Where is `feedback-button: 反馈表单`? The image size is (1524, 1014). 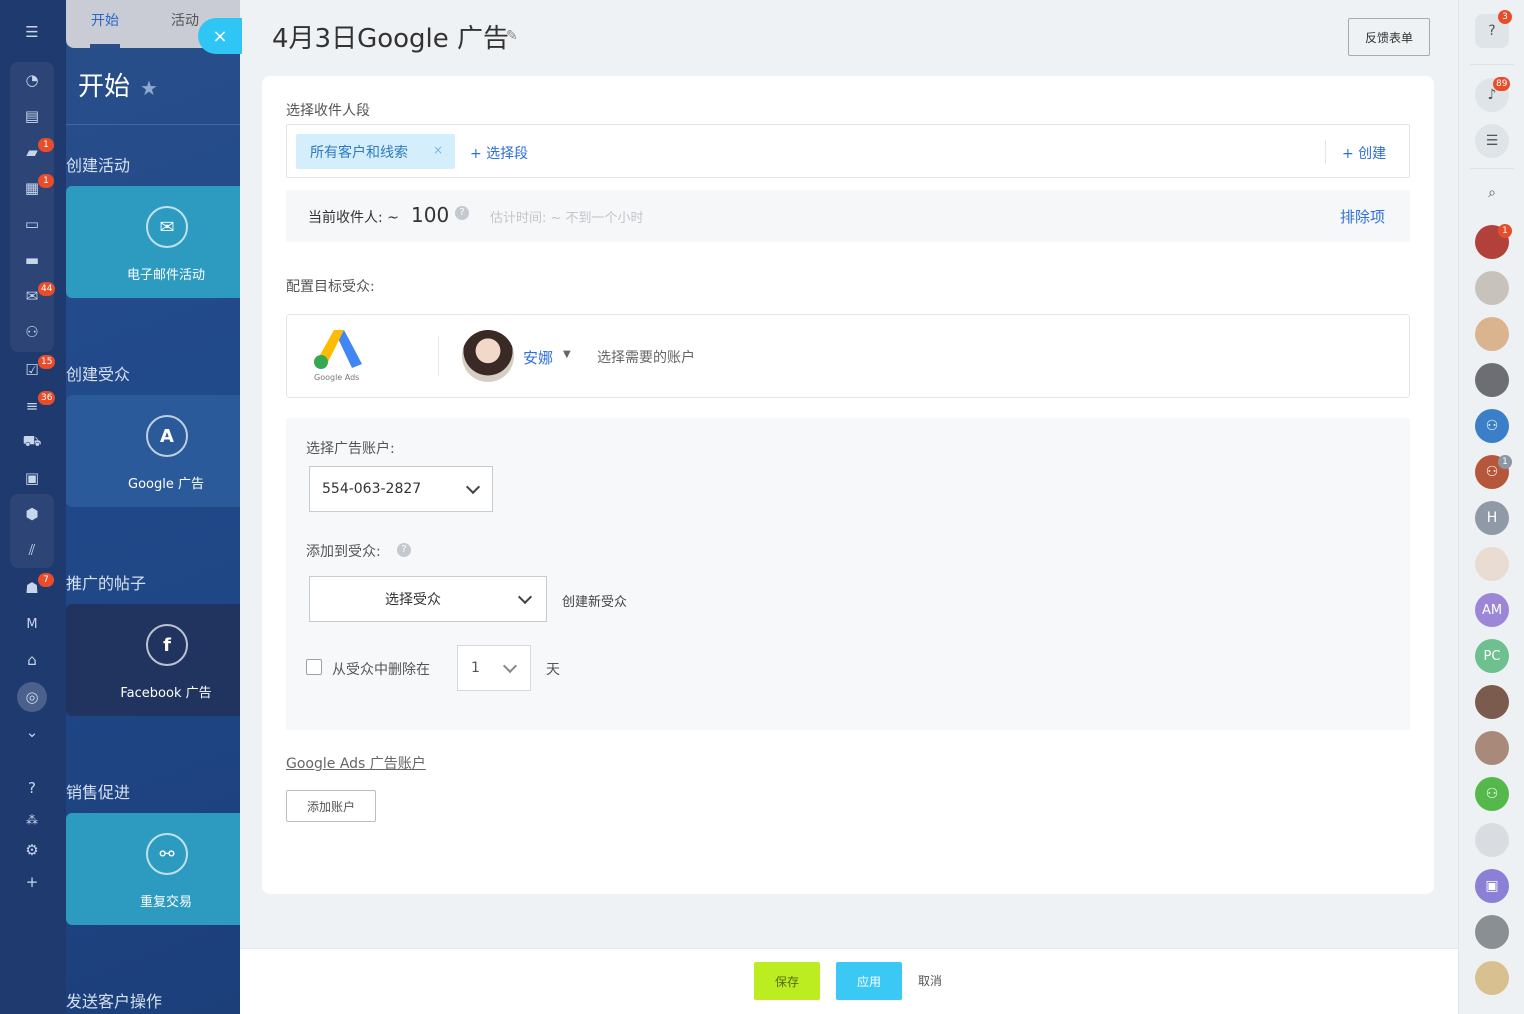
feedback-button: 反馈表单 is located at coordinates (1389, 37).